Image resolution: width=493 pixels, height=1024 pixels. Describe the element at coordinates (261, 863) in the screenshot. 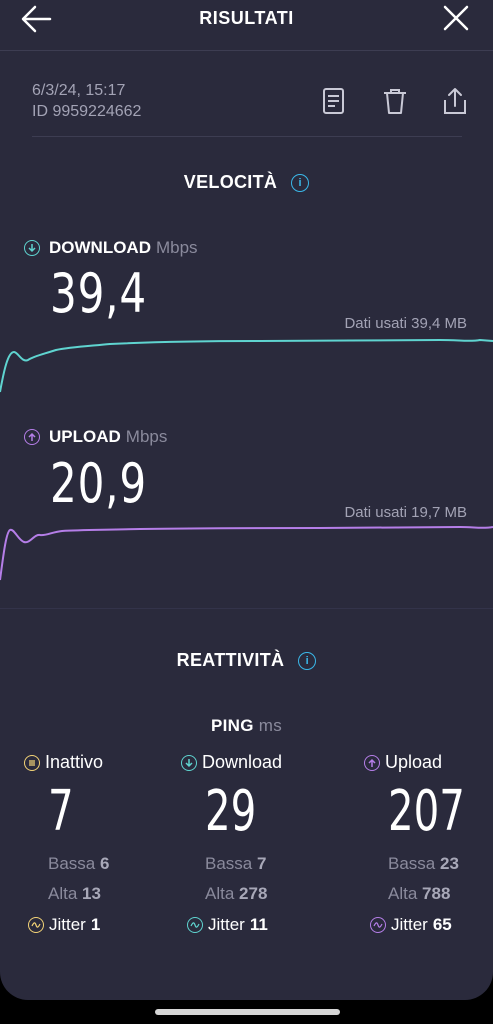

I see `low-value: 7` at that location.